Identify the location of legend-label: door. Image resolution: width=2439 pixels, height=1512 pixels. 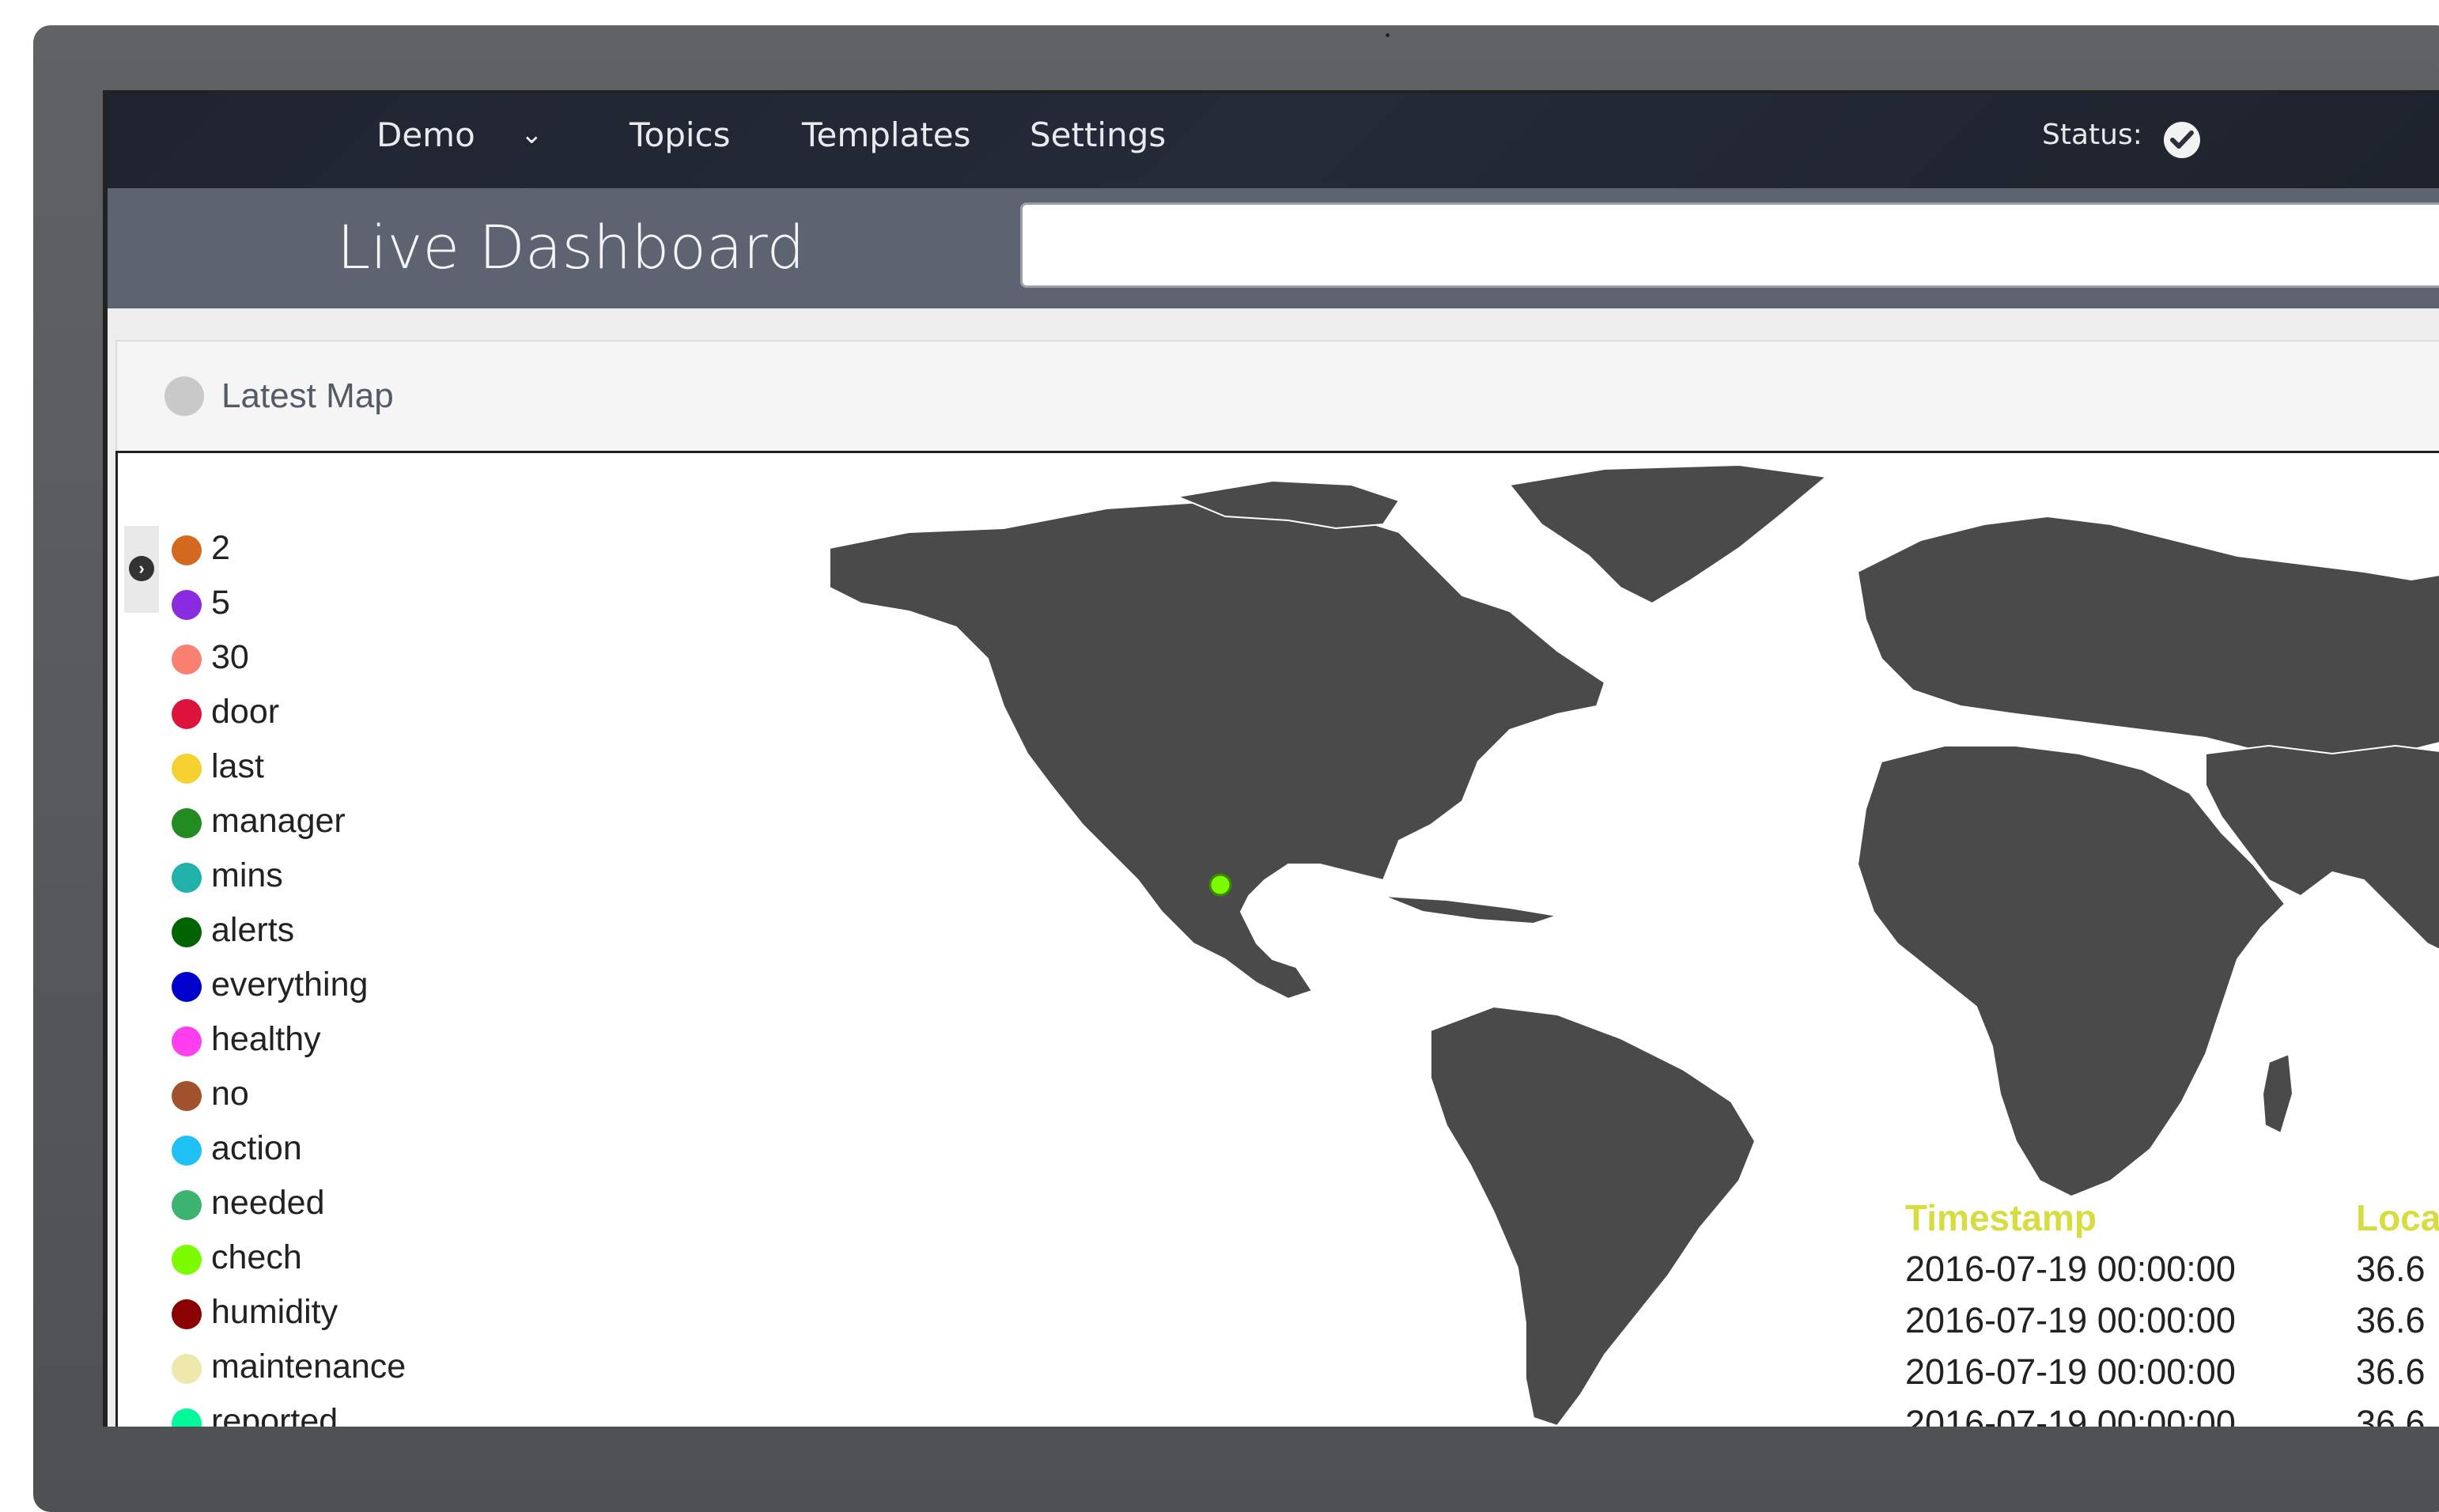
(245, 712).